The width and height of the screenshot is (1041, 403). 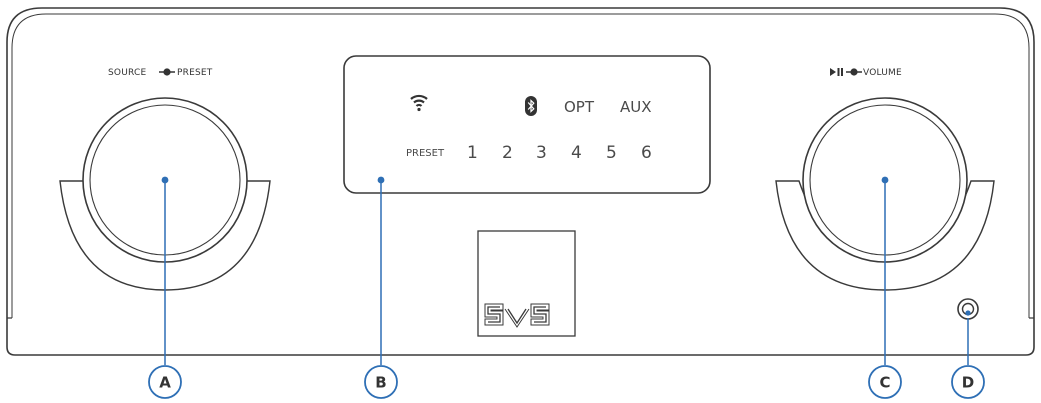 What do you see at coordinates (541, 153) in the screenshot?
I see `preset-number-3: 3` at bounding box center [541, 153].